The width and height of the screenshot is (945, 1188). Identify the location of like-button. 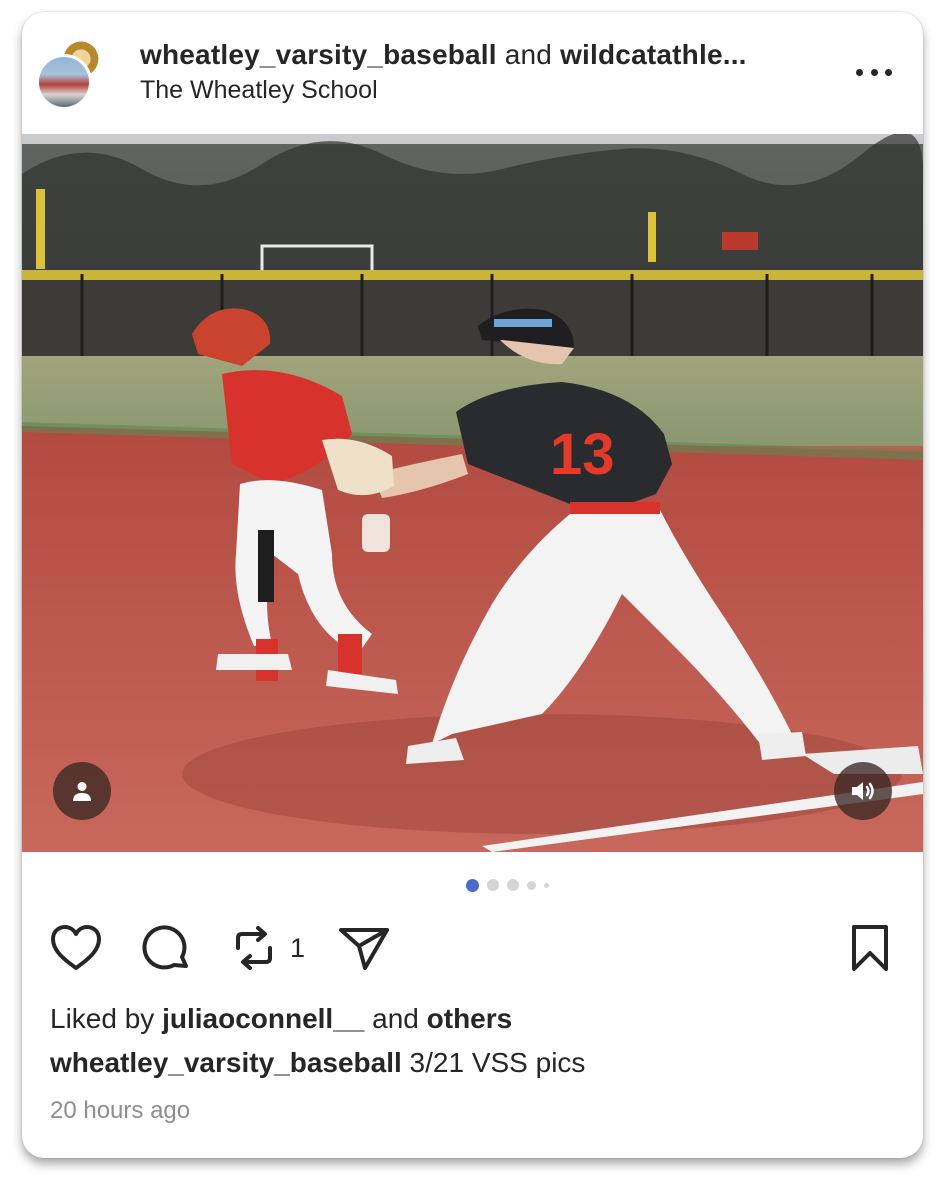
(76, 948).